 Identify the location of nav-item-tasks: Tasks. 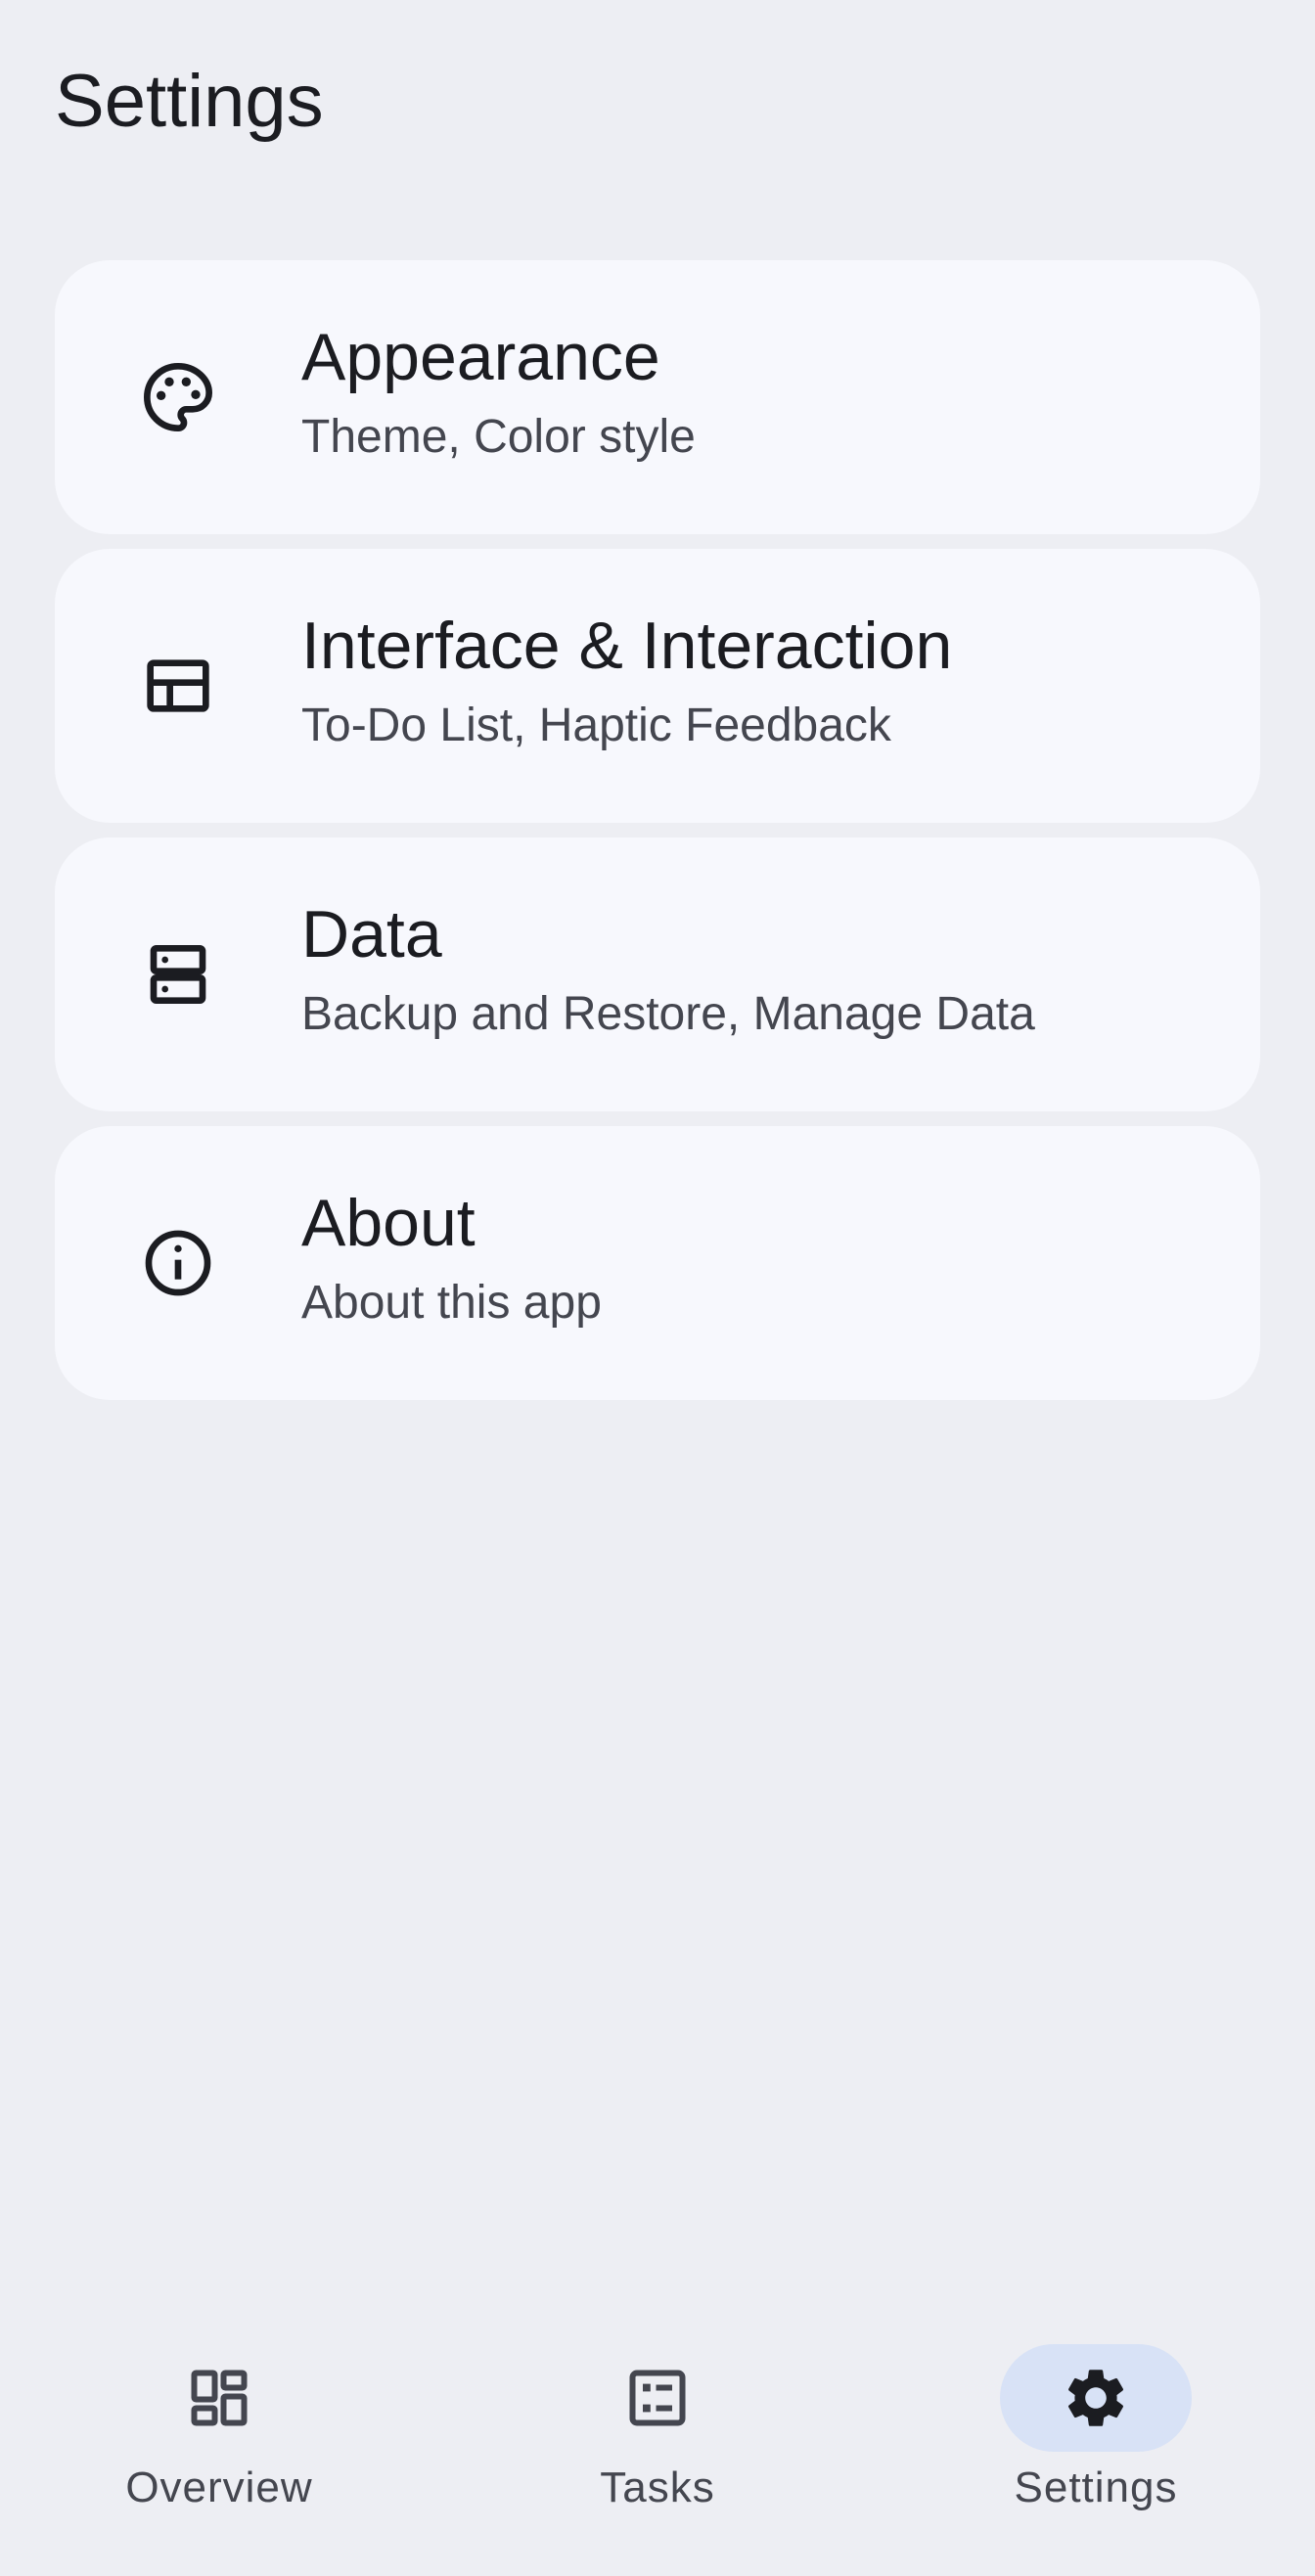
(657, 2442).